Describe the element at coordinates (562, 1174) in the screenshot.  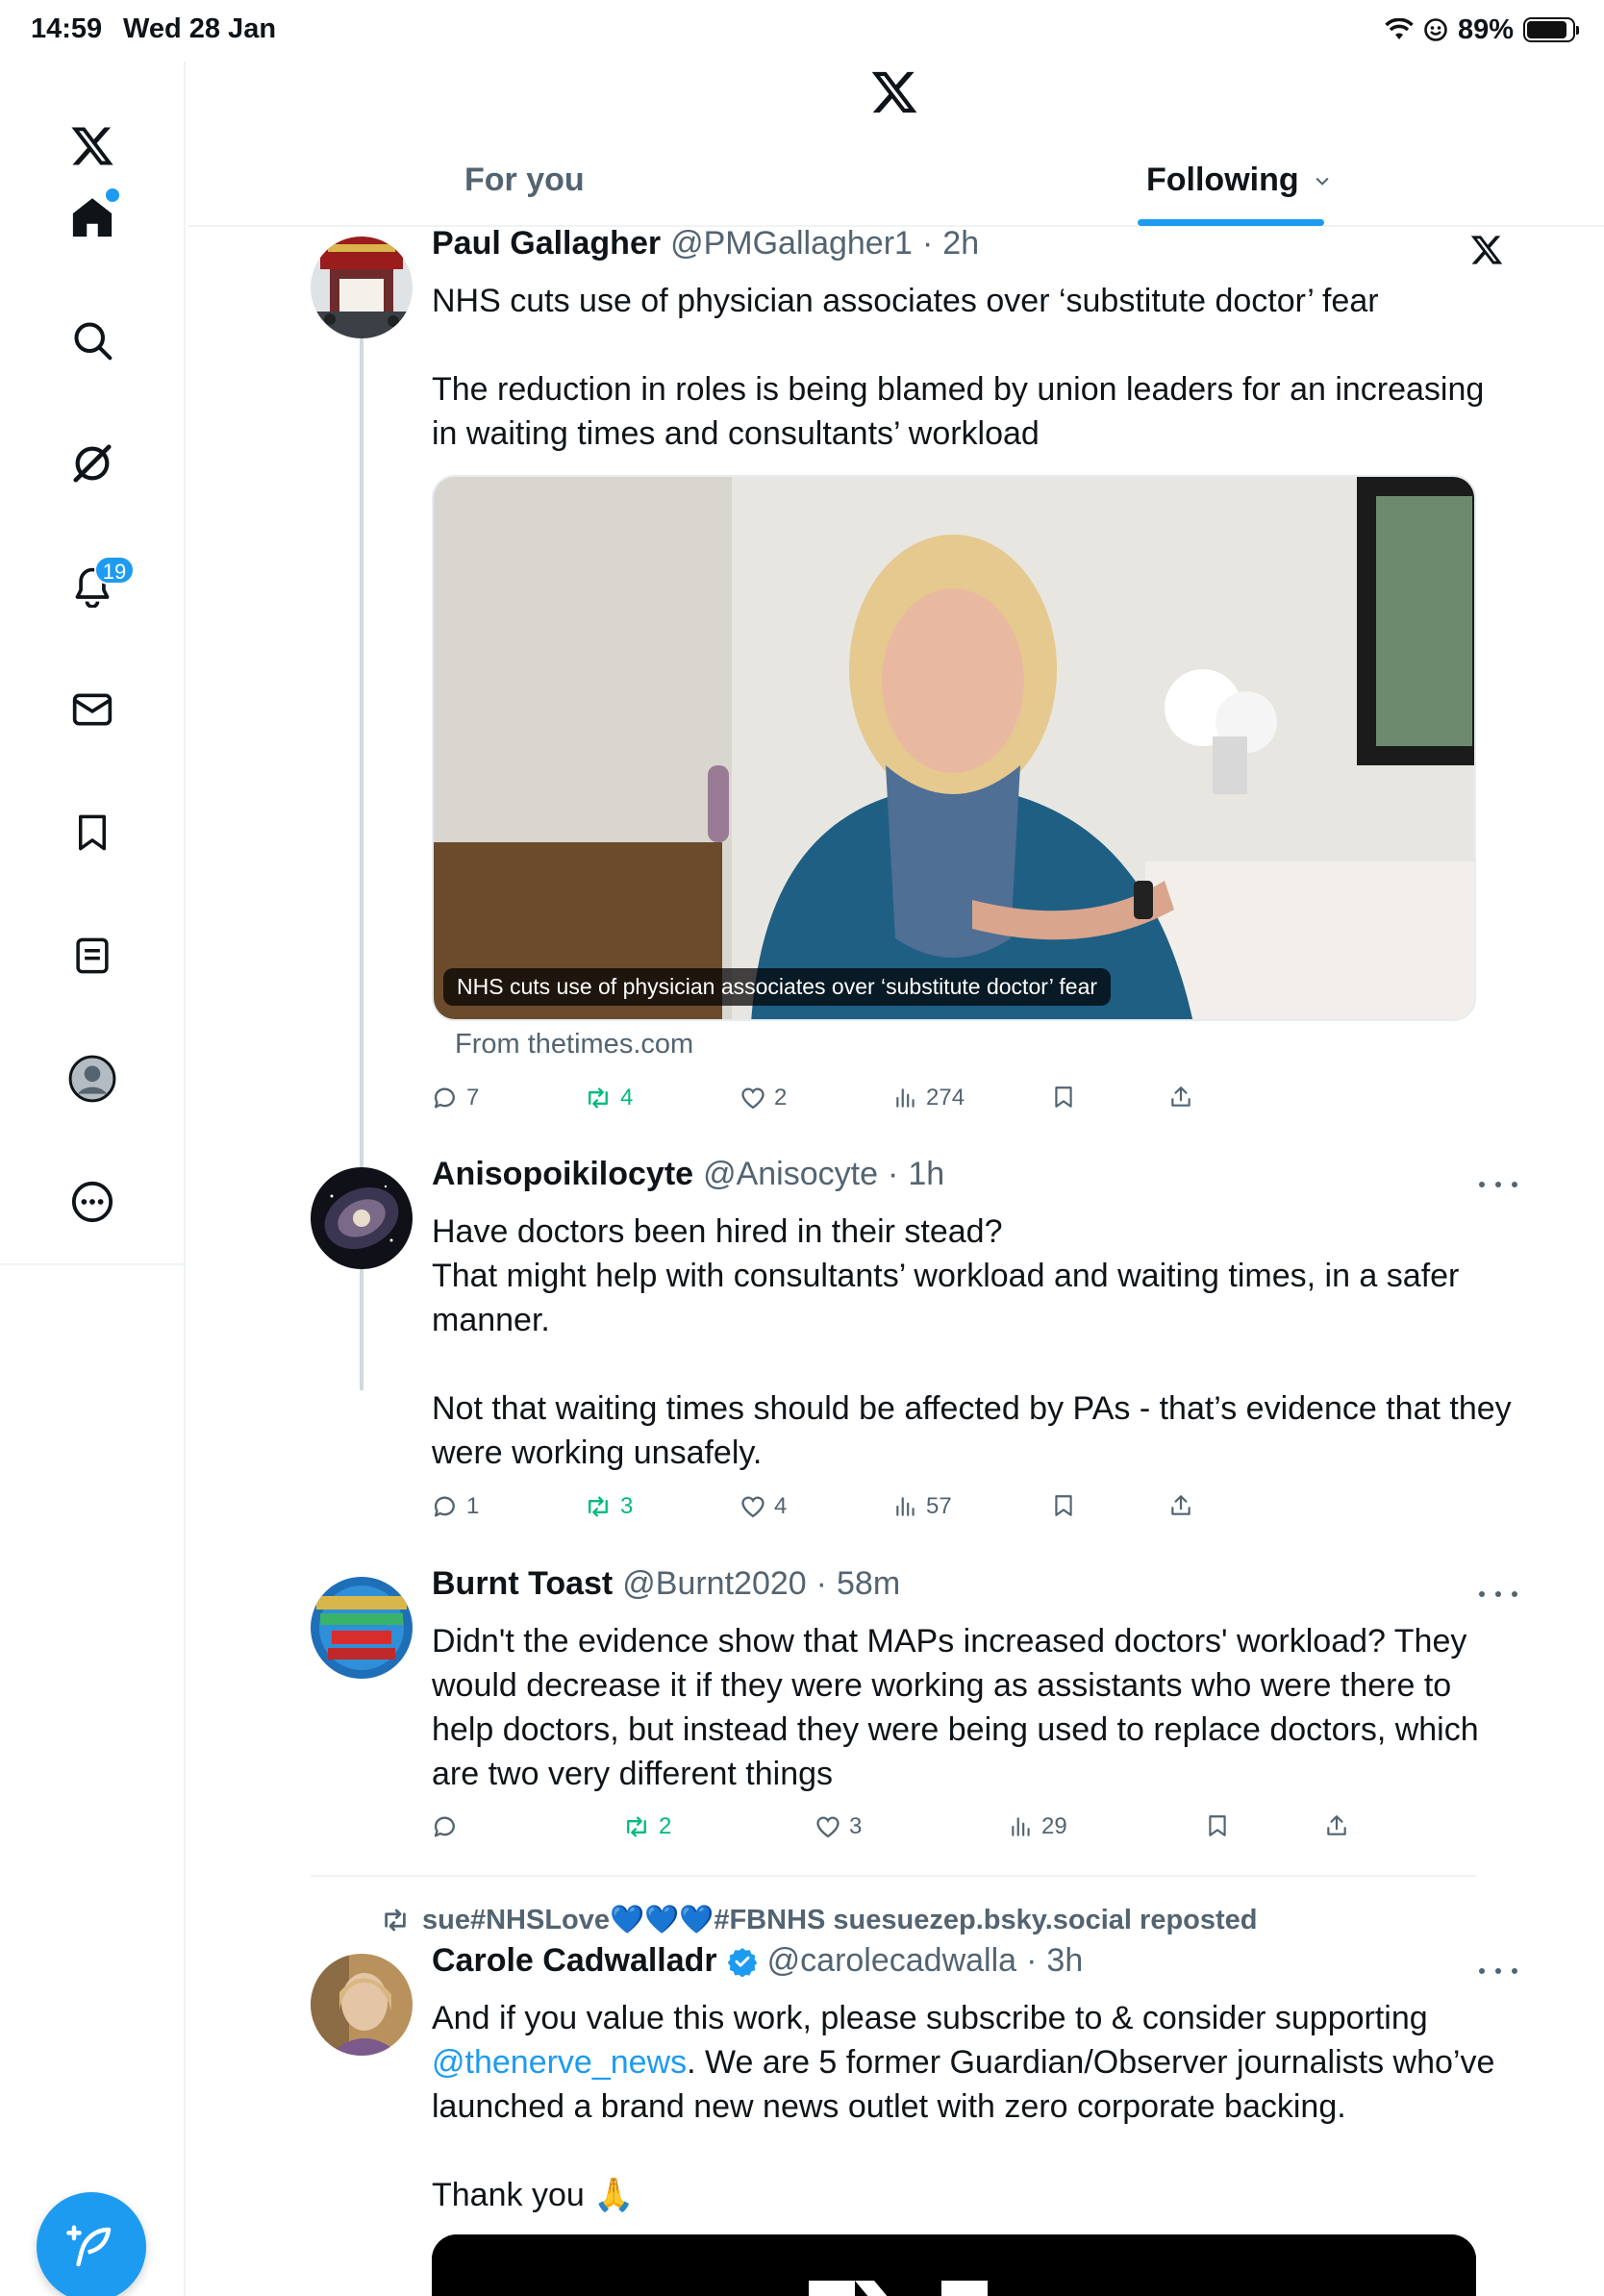
I see `author-name: Anisopoikilocyte` at that location.